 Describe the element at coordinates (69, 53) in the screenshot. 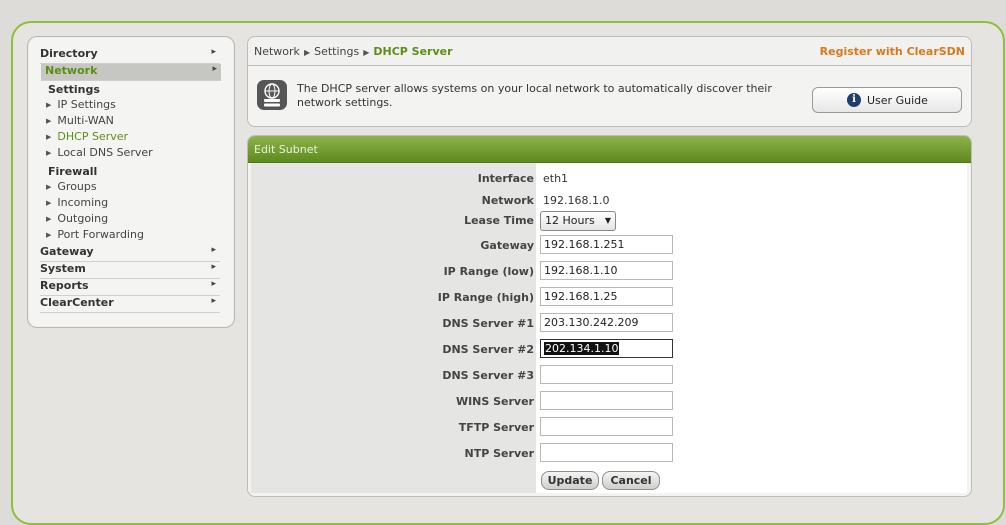

I see `sidebar-section-label: Directory` at that location.